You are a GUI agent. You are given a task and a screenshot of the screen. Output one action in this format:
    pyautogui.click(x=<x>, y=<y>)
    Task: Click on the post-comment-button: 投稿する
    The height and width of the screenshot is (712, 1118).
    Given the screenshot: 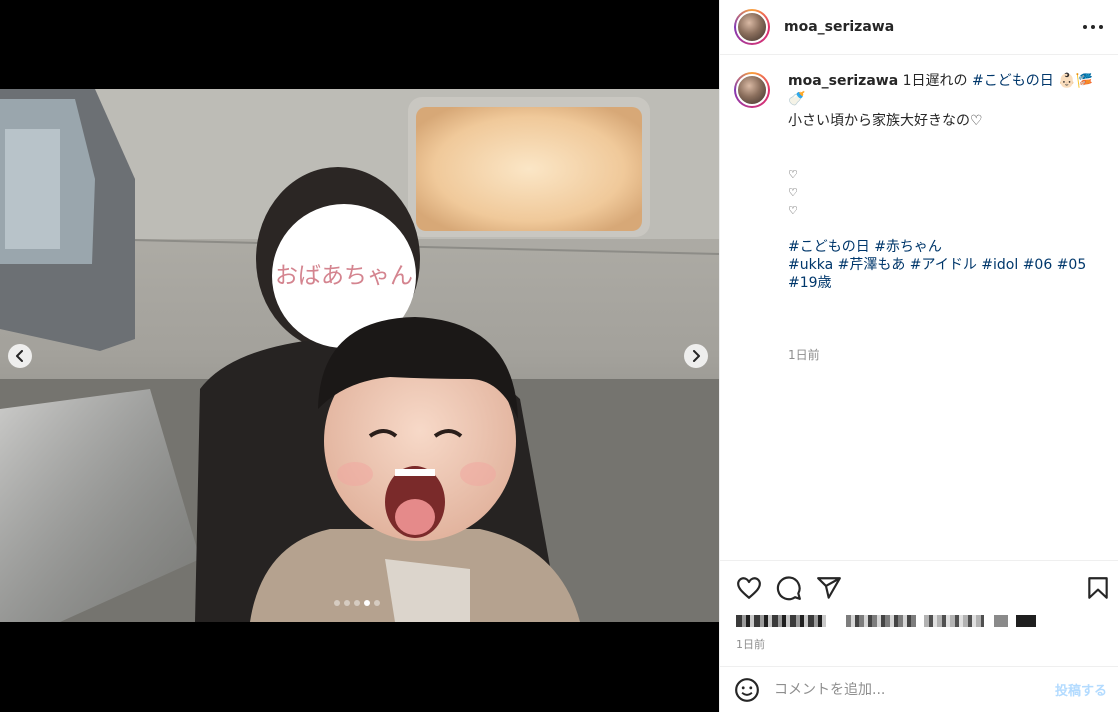 What is the action you would take?
    pyautogui.click(x=1081, y=689)
    